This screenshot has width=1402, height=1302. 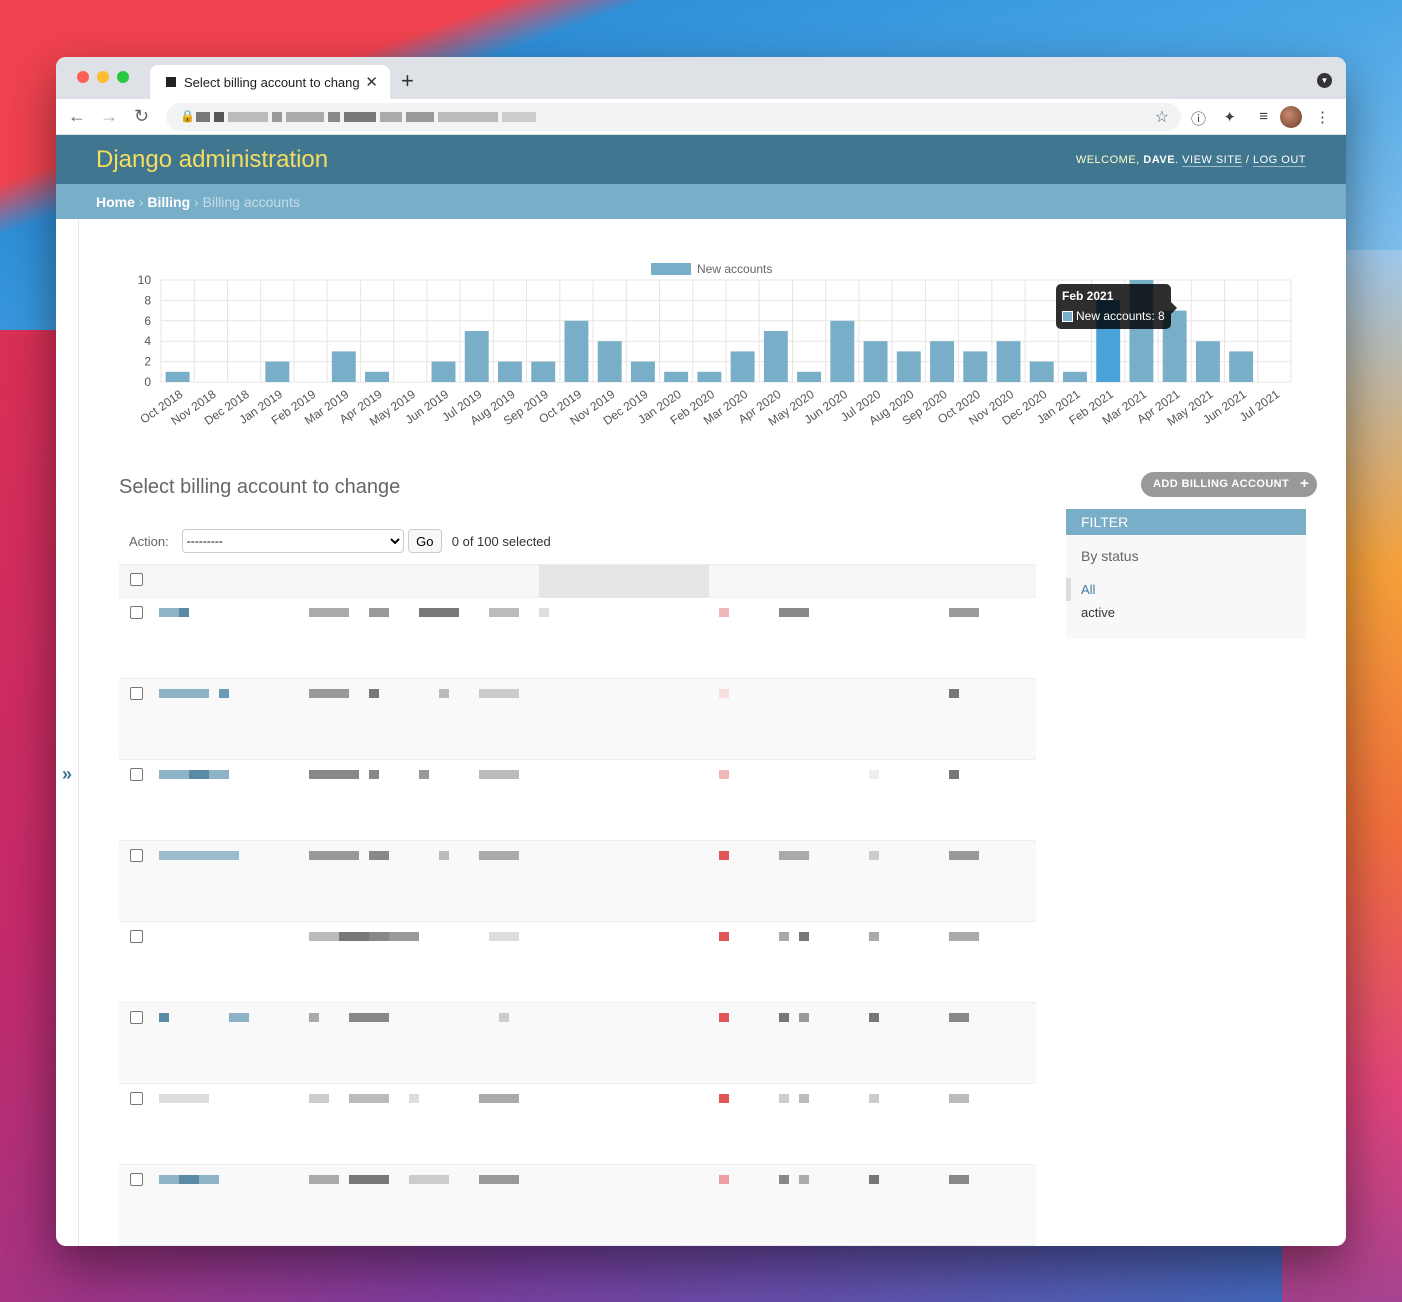 I want to click on sorted-column-header, so click(x=624, y=581).